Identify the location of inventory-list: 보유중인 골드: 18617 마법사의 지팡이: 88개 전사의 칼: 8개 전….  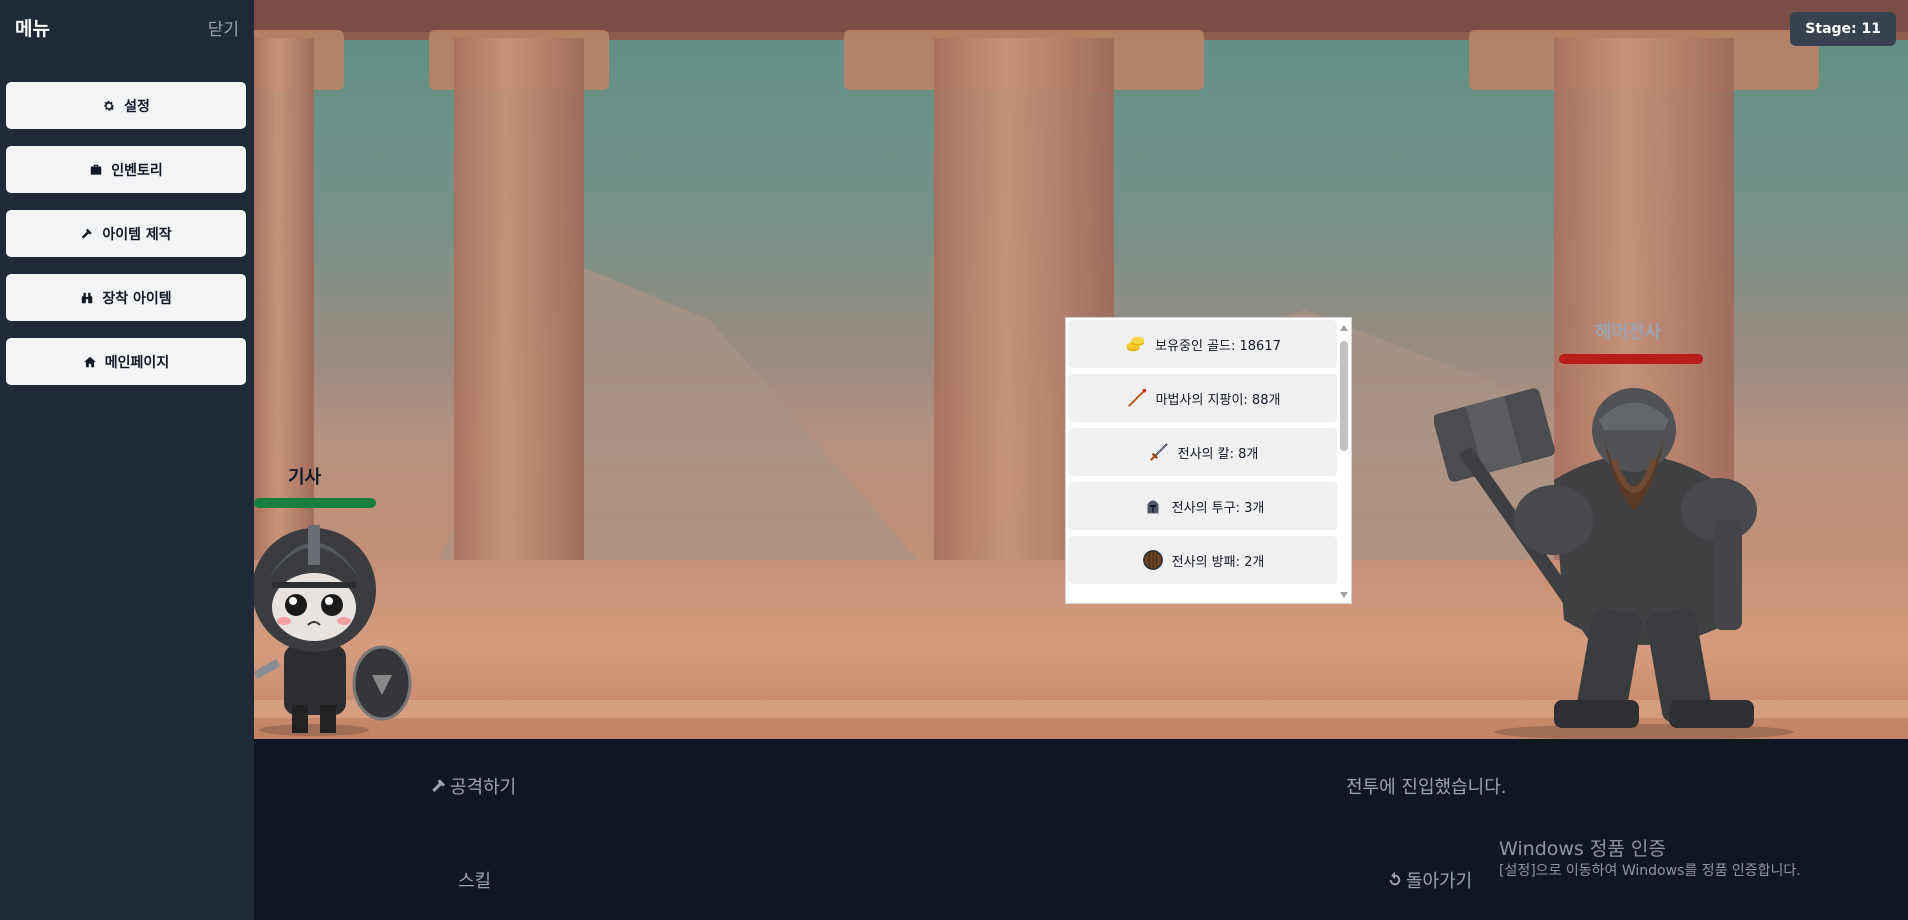
(1202, 454).